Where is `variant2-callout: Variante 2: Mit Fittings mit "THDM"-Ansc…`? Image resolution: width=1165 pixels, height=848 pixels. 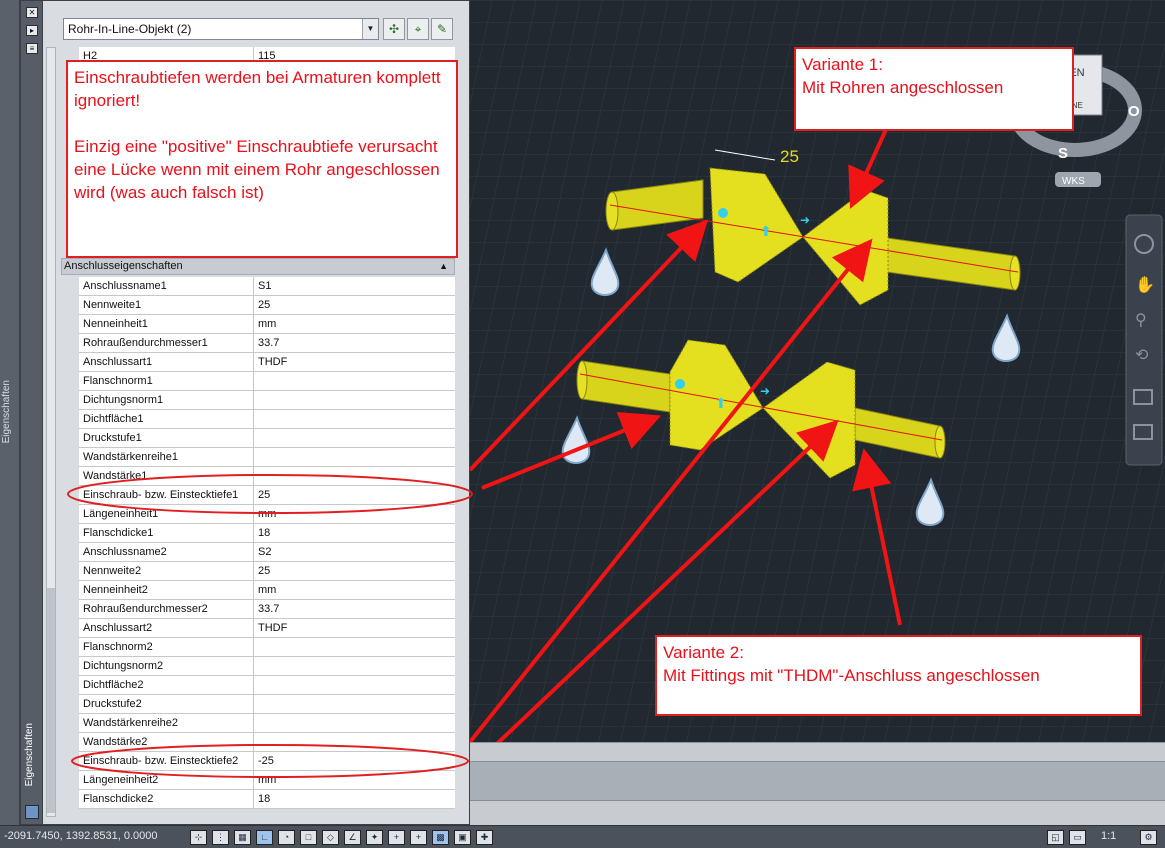 variant2-callout: Variante 2: Mit Fittings mit "THDM"-Ansc… is located at coordinates (898, 675).